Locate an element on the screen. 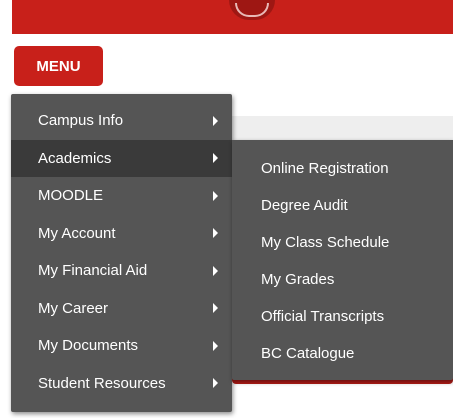  menu-item-label: My Documents is located at coordinates (88, 346).